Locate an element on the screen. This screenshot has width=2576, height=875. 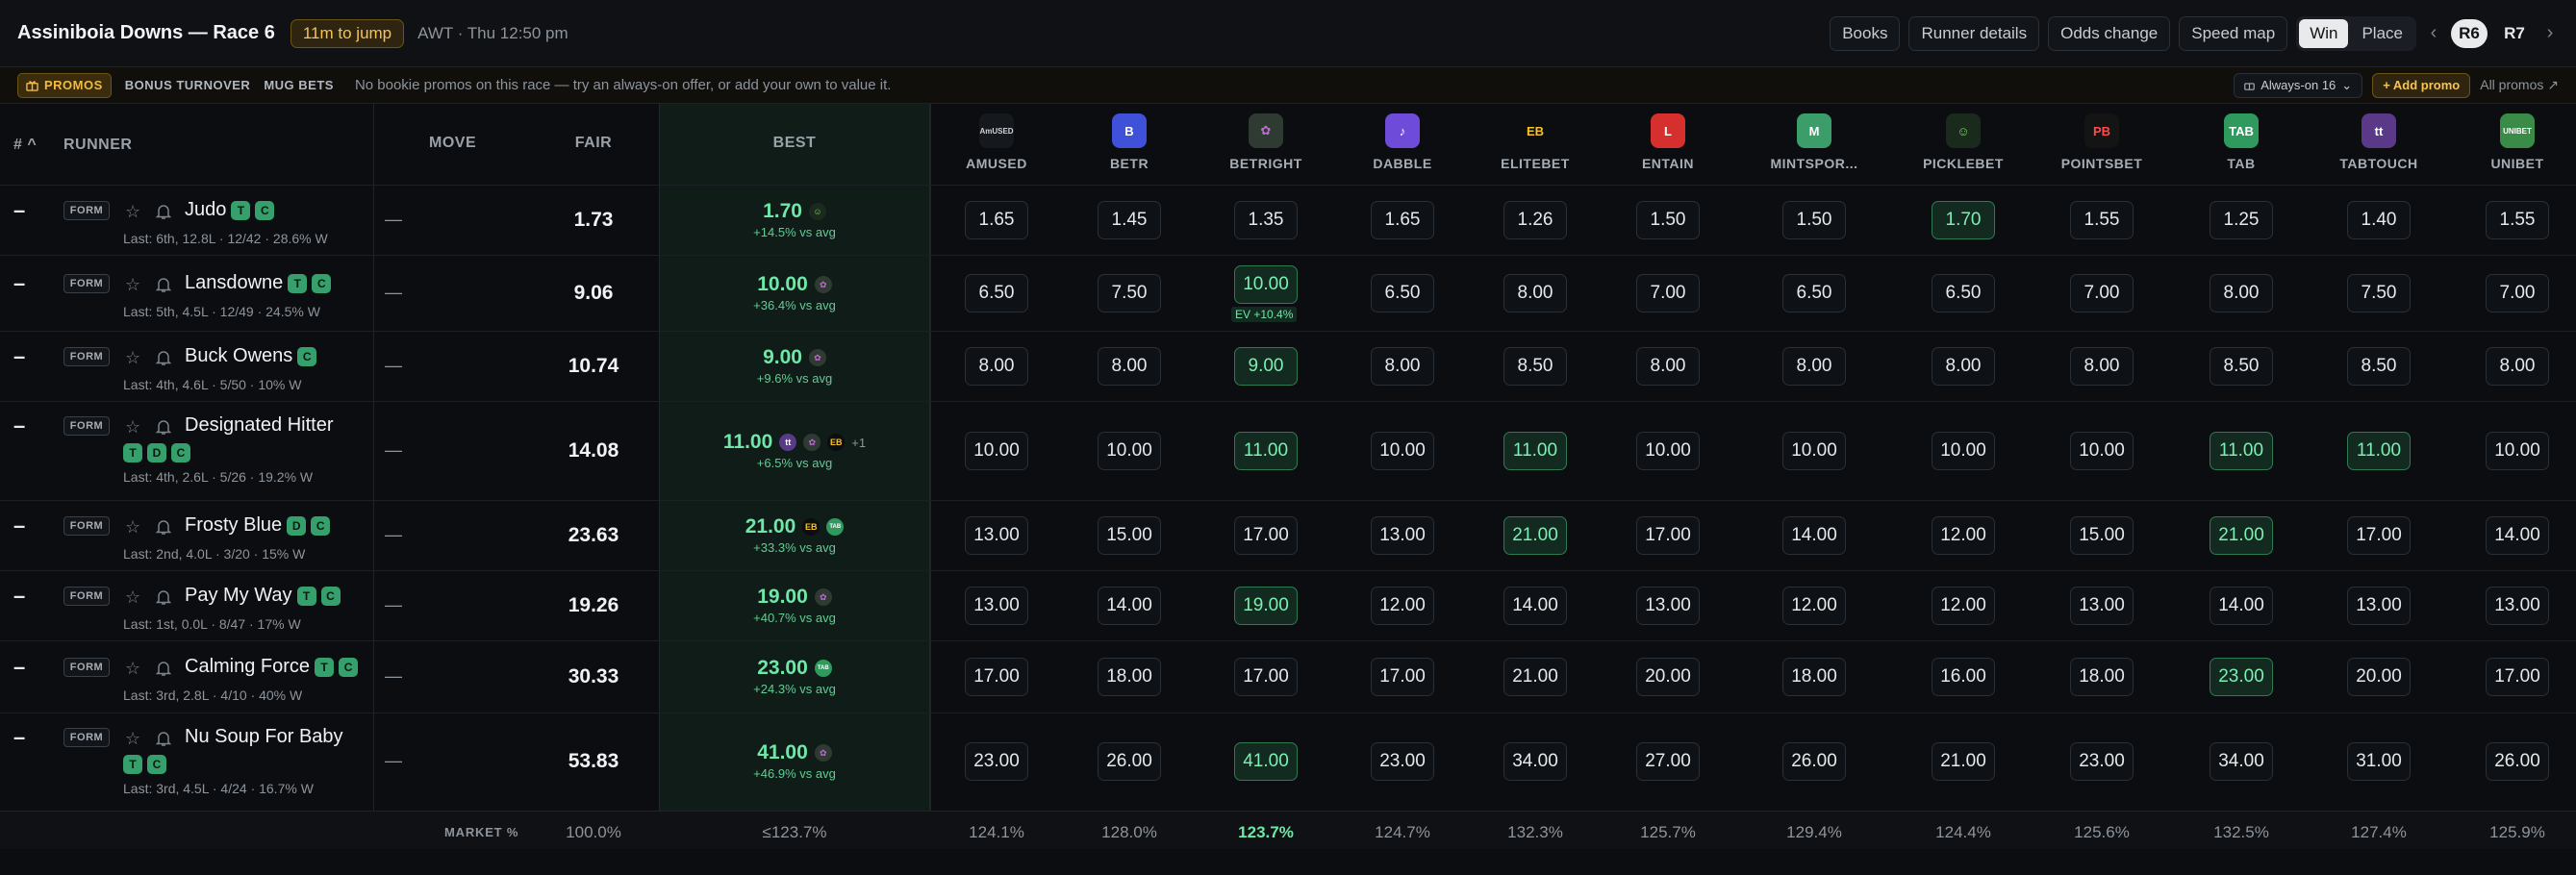
odds-cell-unibet: 14.00 is located at coordinates (2517, 536).